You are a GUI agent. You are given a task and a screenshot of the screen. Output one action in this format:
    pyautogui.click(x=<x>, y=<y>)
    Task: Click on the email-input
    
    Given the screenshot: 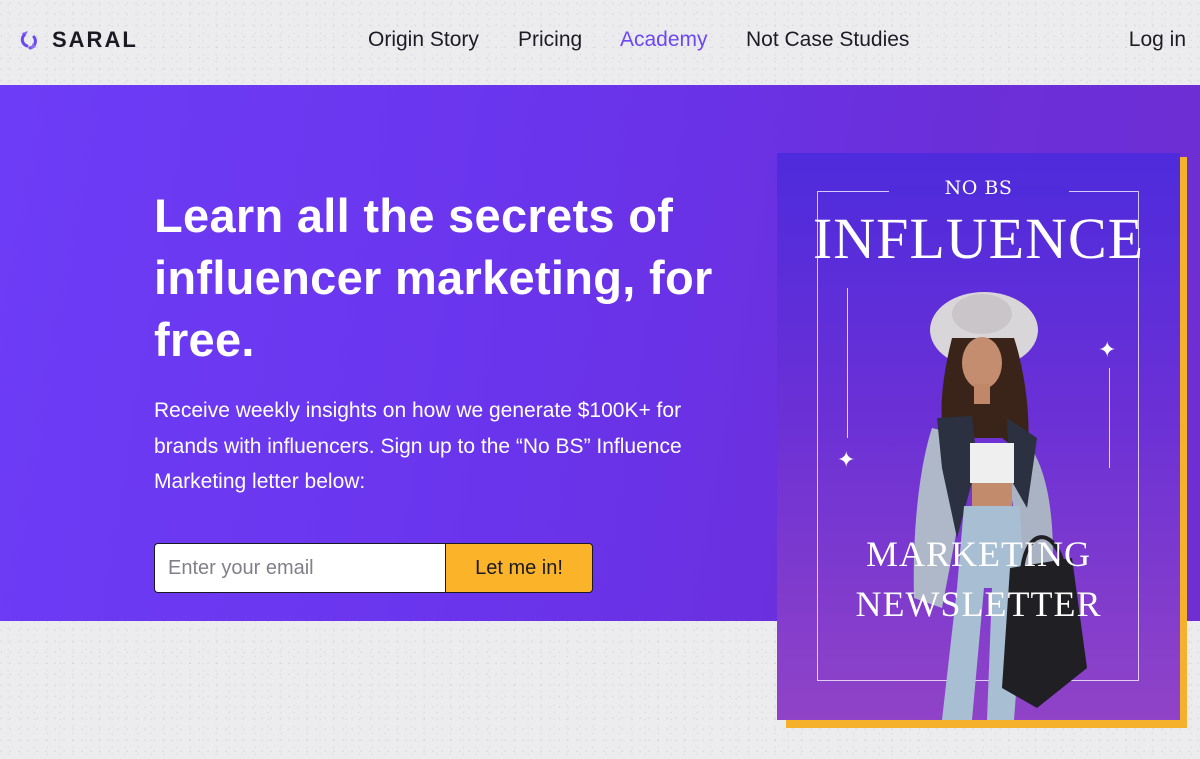 What is the action you would take?
    pyautogui.click(x=299, y=568)
    